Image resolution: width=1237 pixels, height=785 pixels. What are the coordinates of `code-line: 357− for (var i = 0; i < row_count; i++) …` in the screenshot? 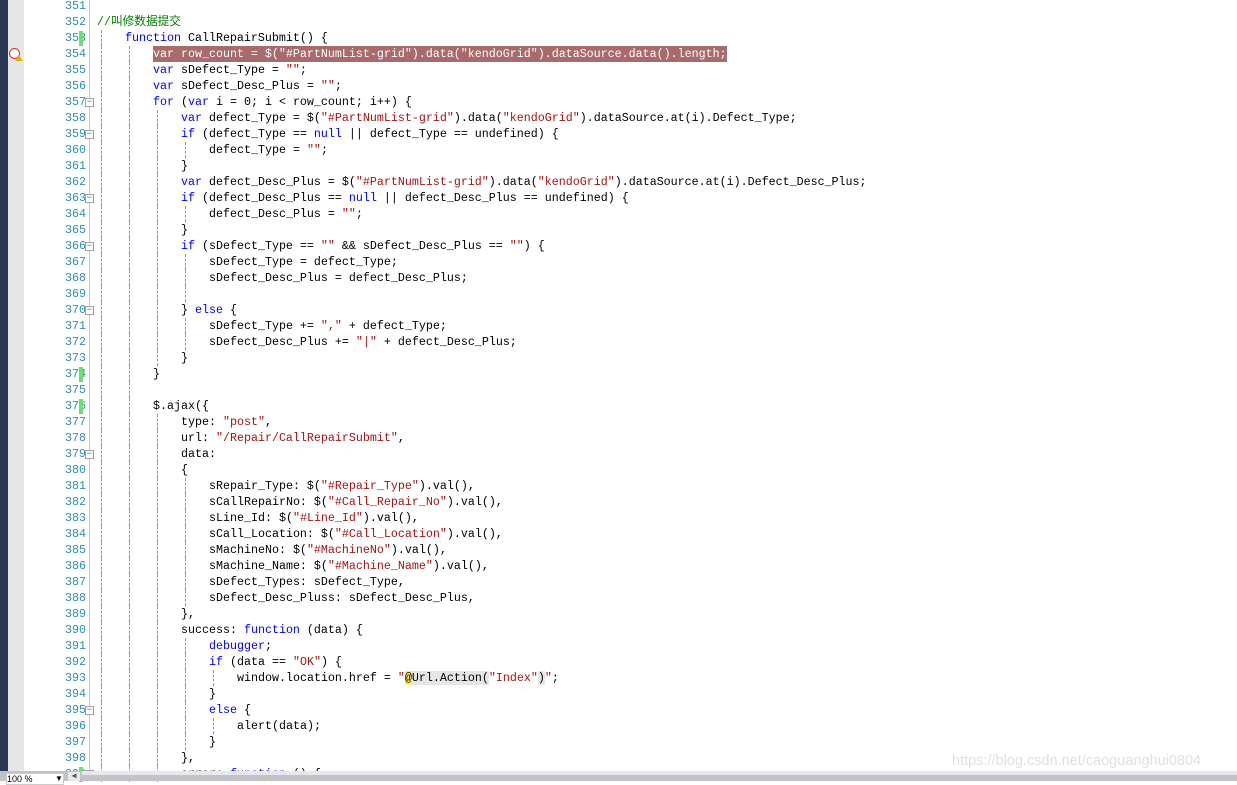 It's located at (618, 102).